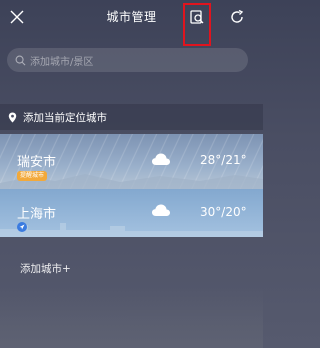 Image resolution: width=320 pixels, height=348 pixels. What do you see at coordinates (127, 60) in the screenshot?
I see `search-input: 添加城市/景区` at bounding box center [127, 60].